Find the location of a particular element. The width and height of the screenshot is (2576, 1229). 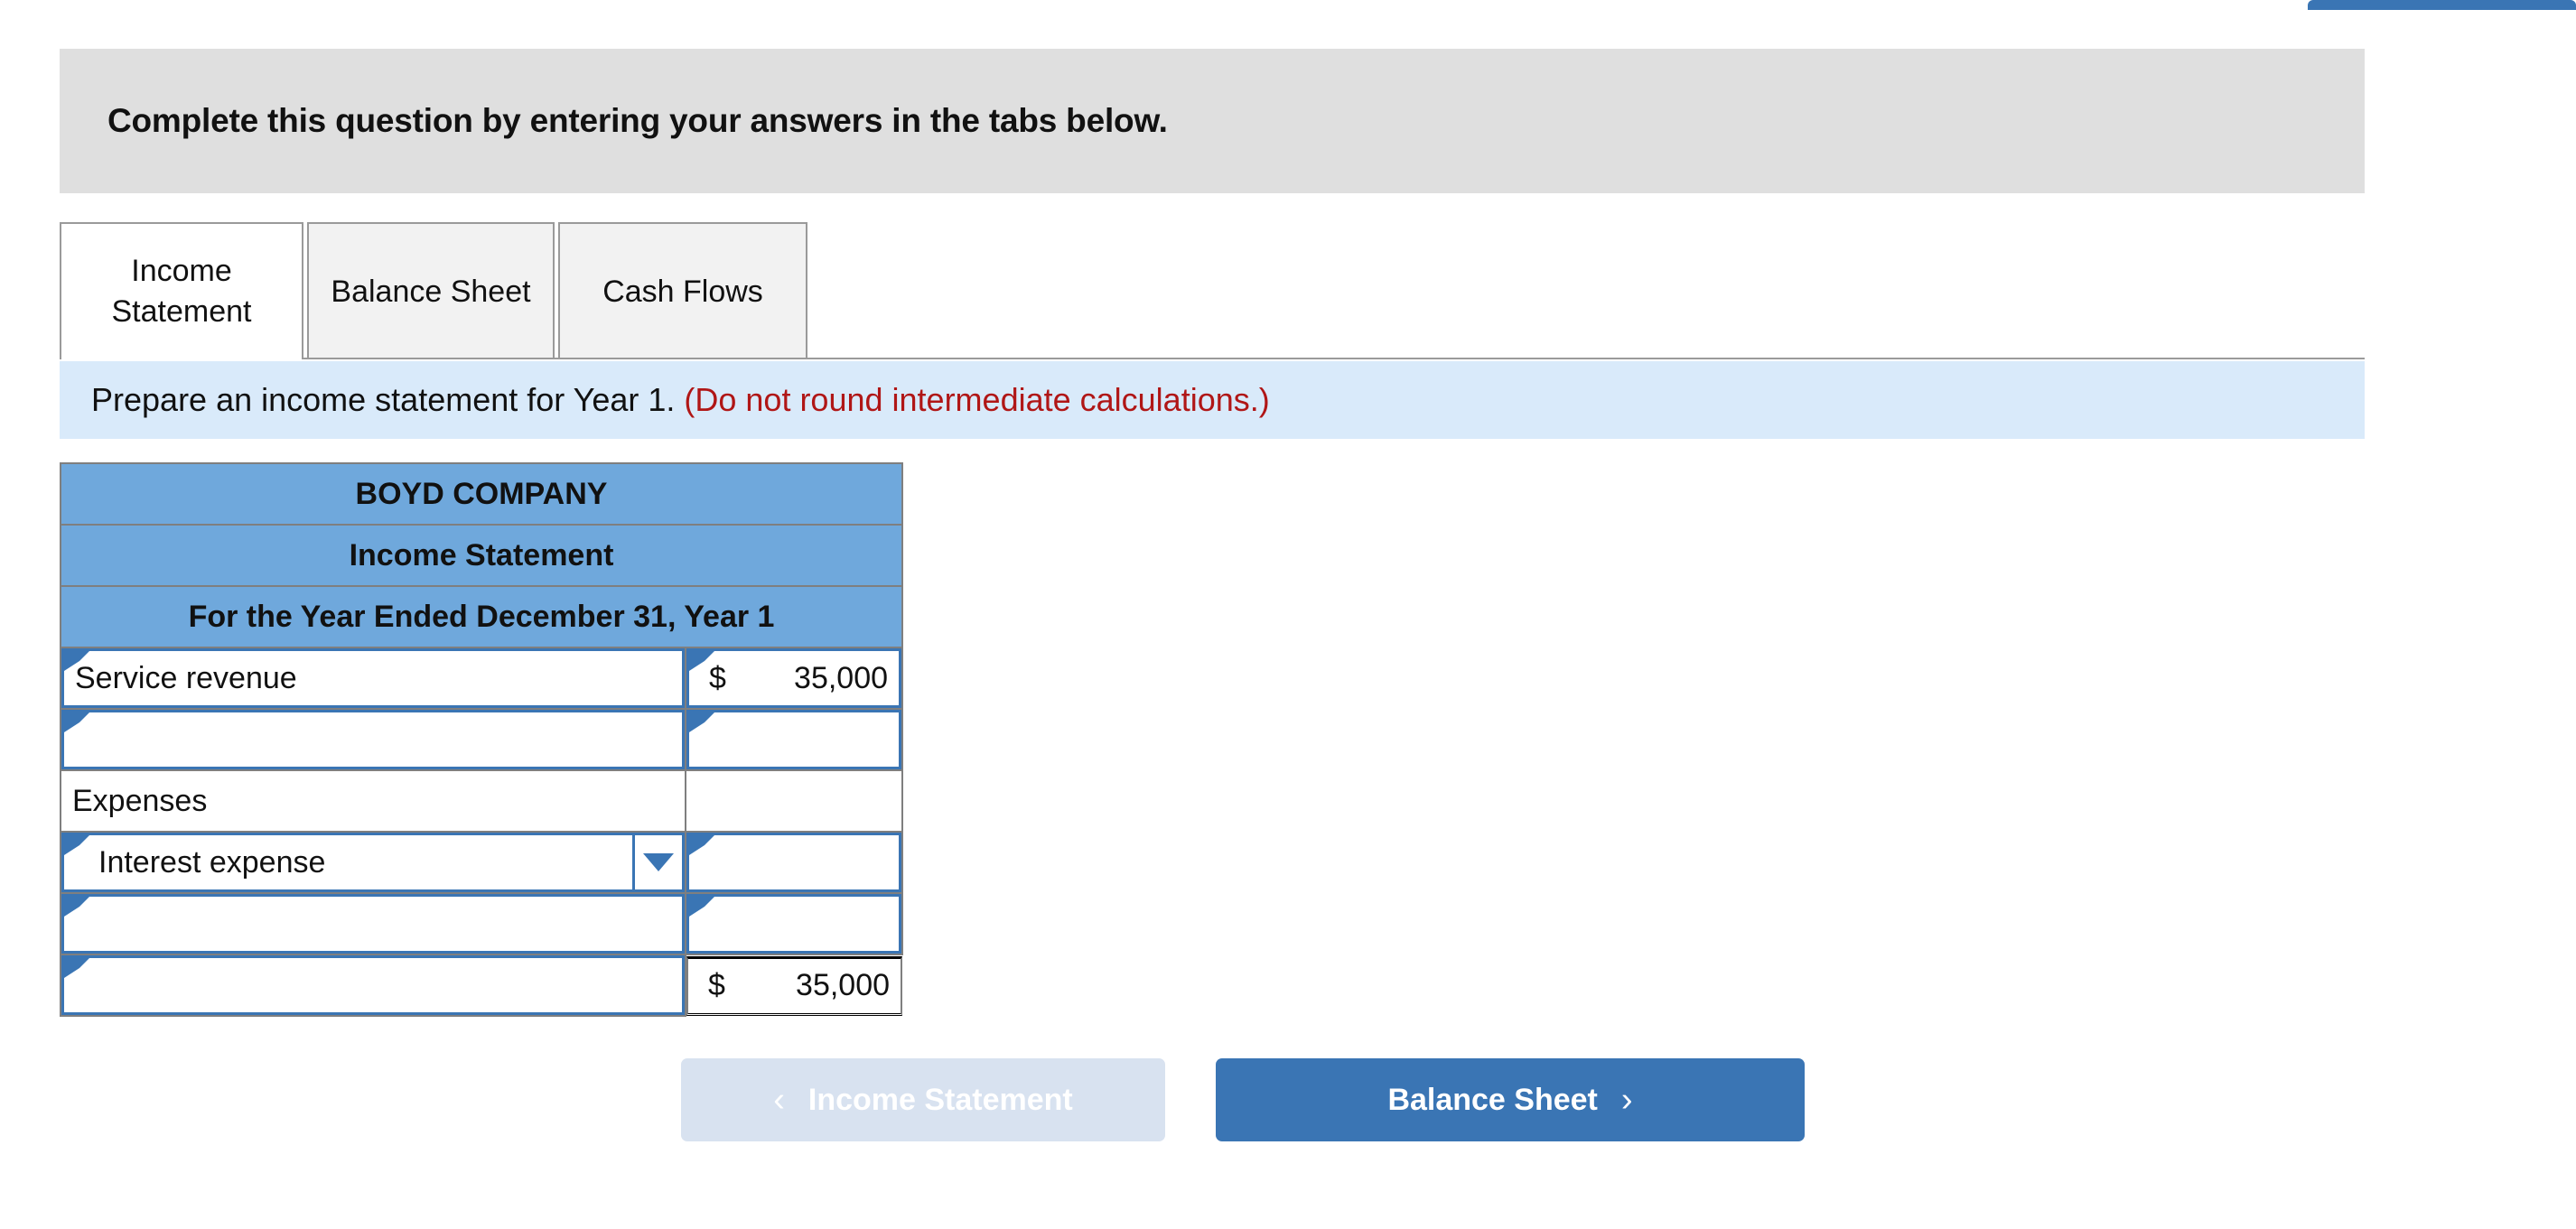

tab-balance-sheet-label: Balance Sheet is located at coordinates (431, 291).